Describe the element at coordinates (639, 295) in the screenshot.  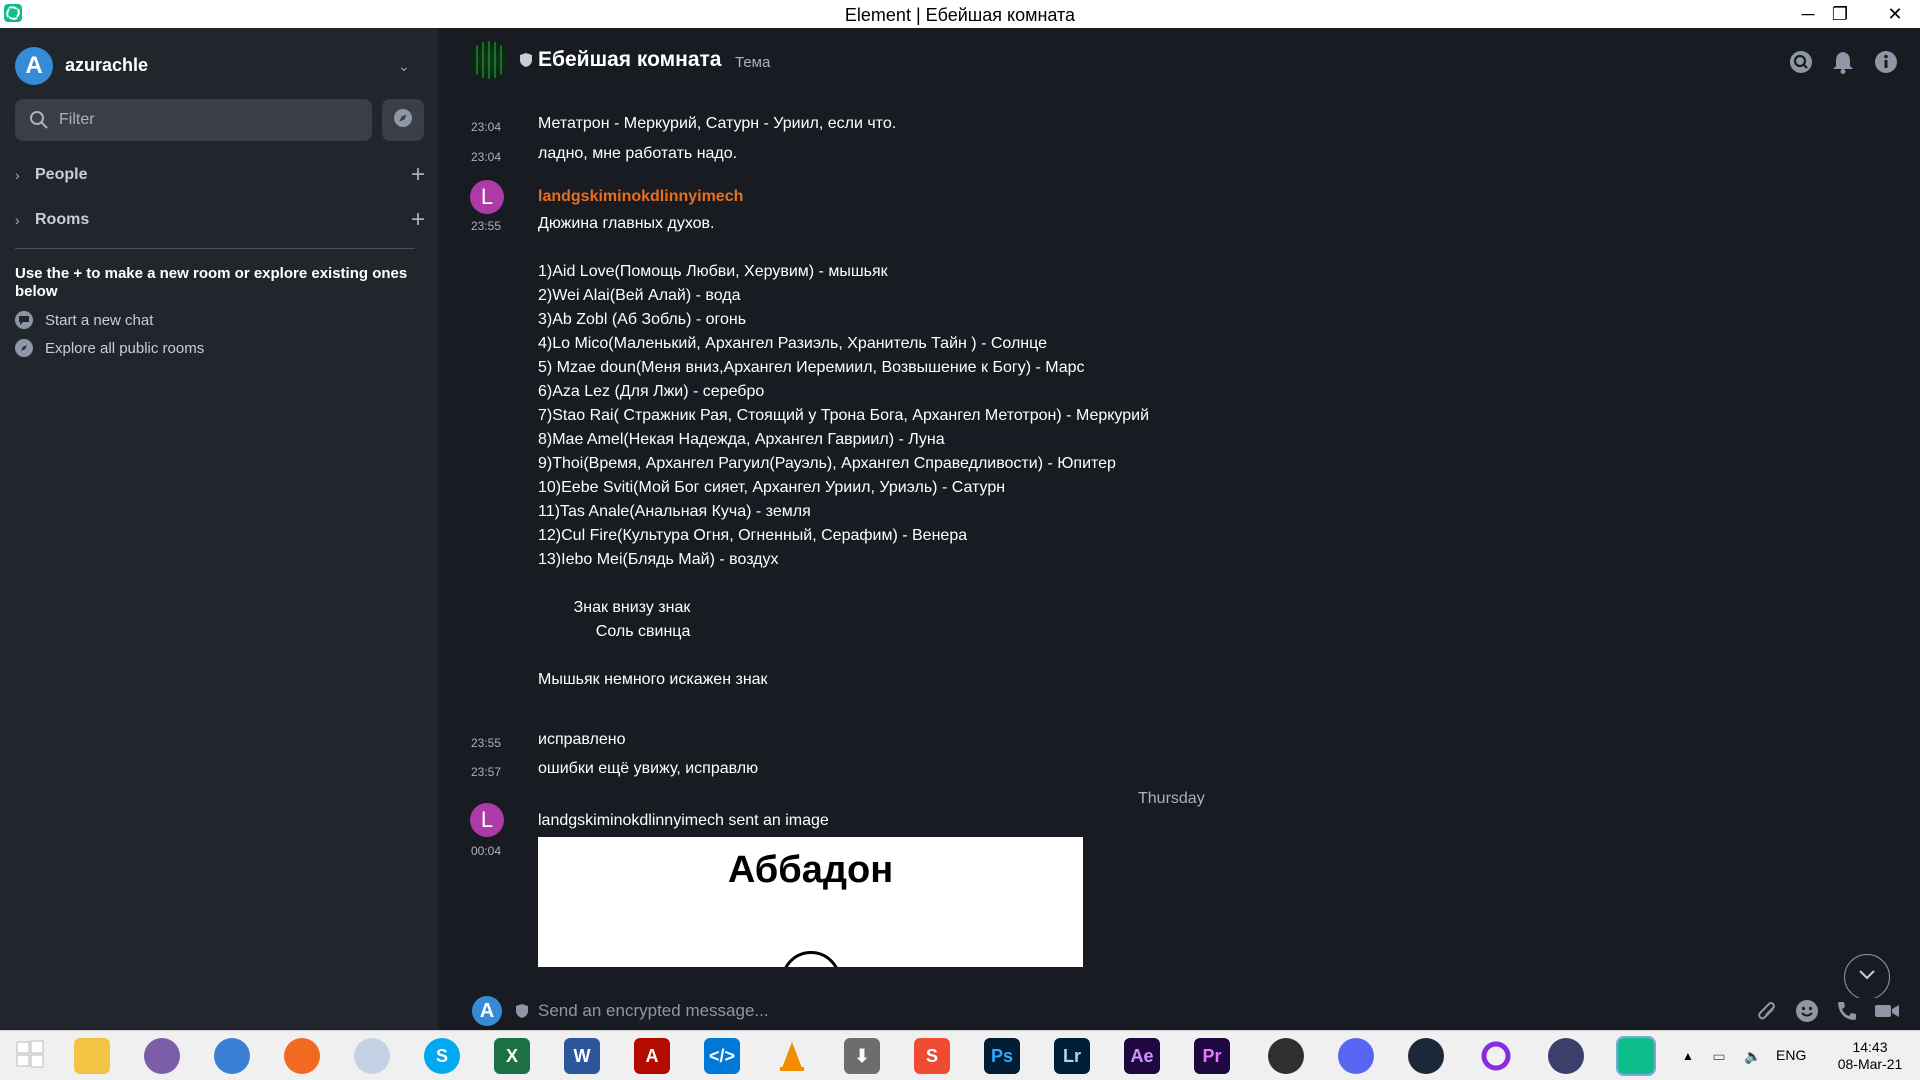
I see `message-line: 2)Wei Alai(Вей Алай) - вода` at that location.